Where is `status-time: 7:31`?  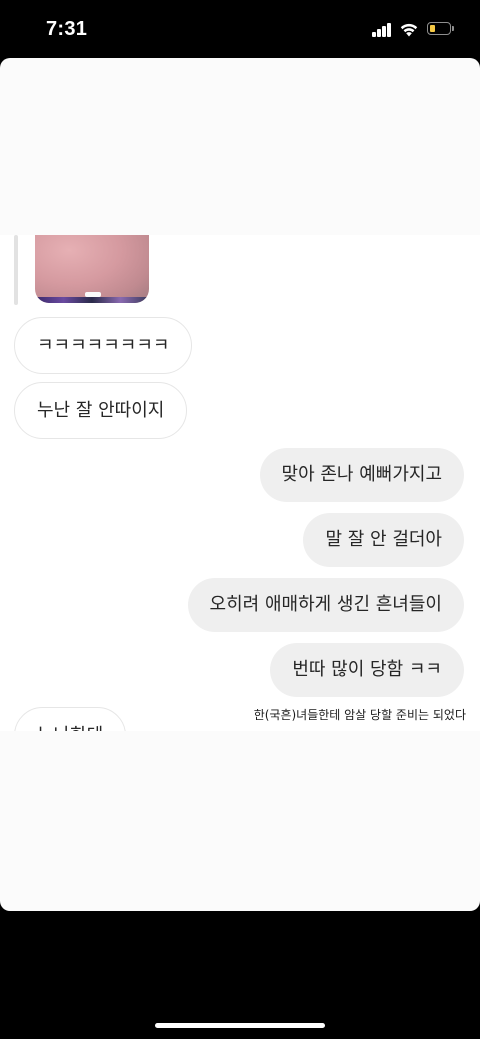 status-time: 7:31 is located at coordinates (67, 29).